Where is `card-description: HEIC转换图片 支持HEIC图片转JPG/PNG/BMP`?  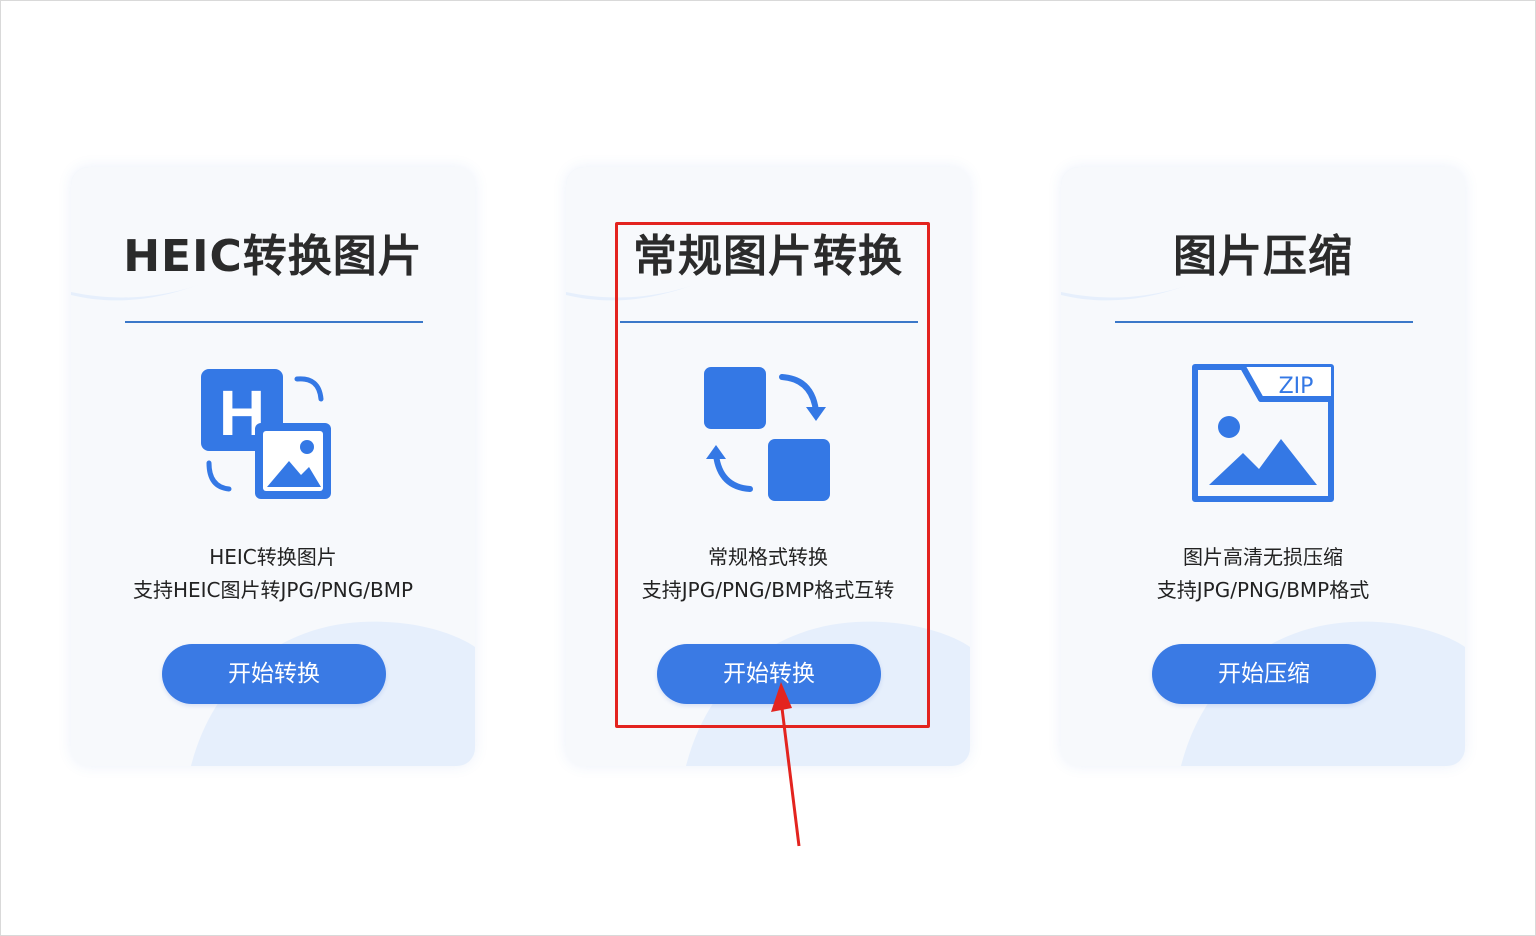
card-description: HEIC转换图片 支持HEIC图片转JPG/PNG/BMP is located at coordinates (273, 574).